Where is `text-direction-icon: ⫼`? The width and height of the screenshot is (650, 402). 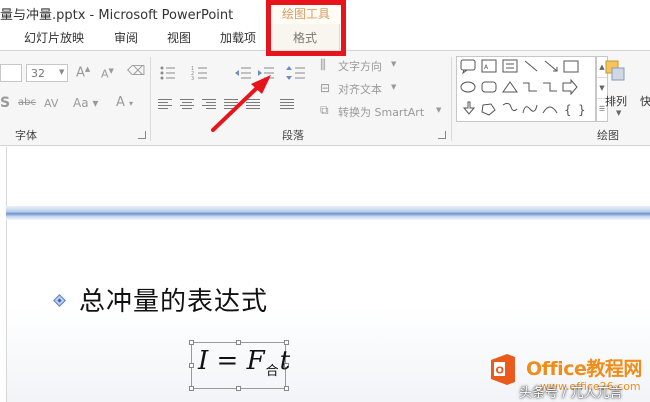 text-direction-icon: ⫼ is located at coordinates (323, 65).